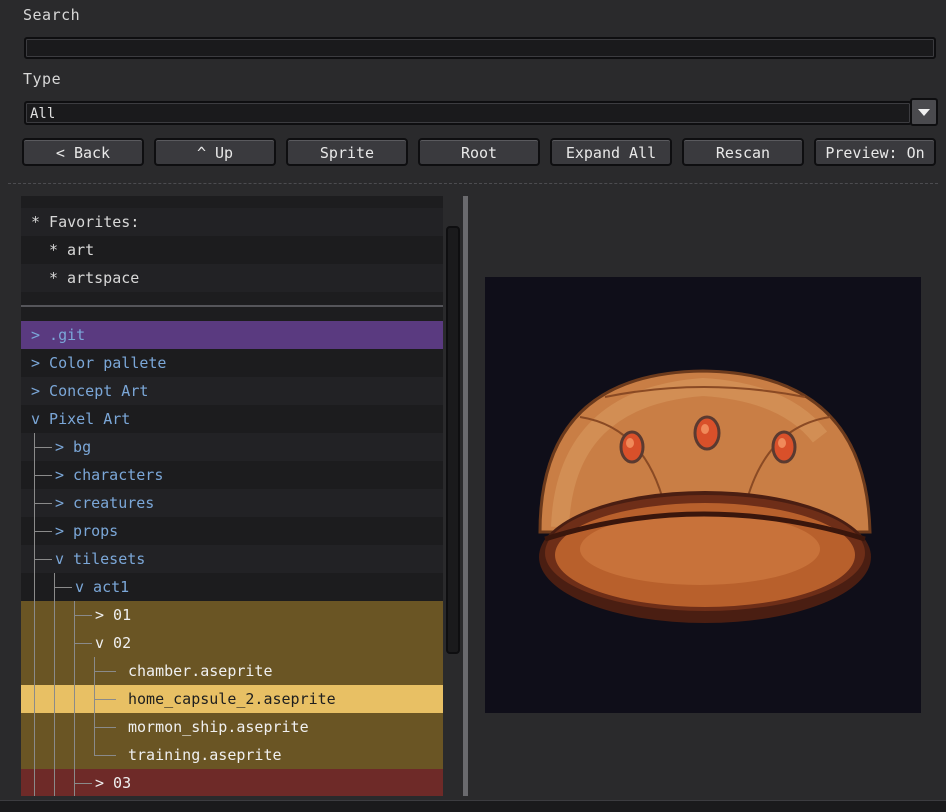  What do you see at coordinates (232, 419) in the screenshot?
I see `tree-item-pixel-art: v Pixel Art` at bounding box center [232, 419].